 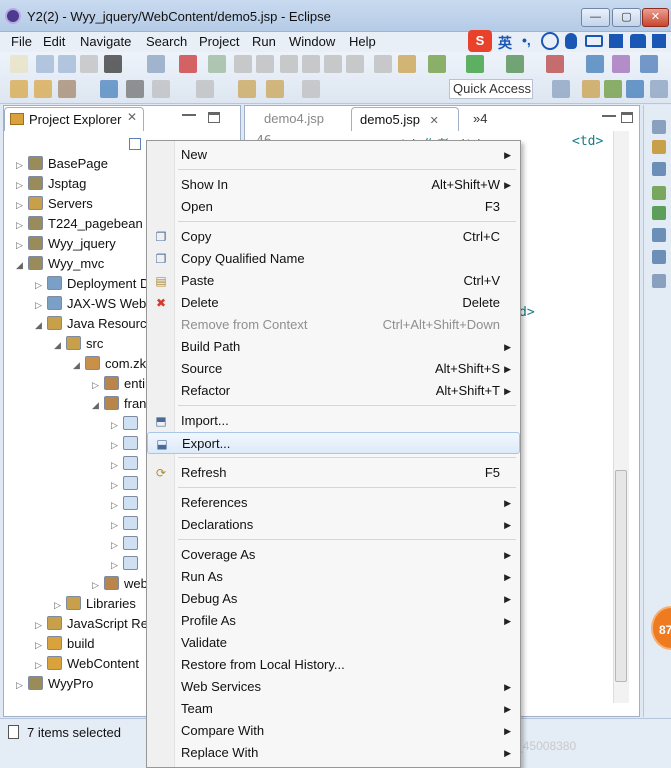 What do you see at coordinates (289, 64) in the screenshot?
I see `disconnect-icon` at bounding box center [289, 64].